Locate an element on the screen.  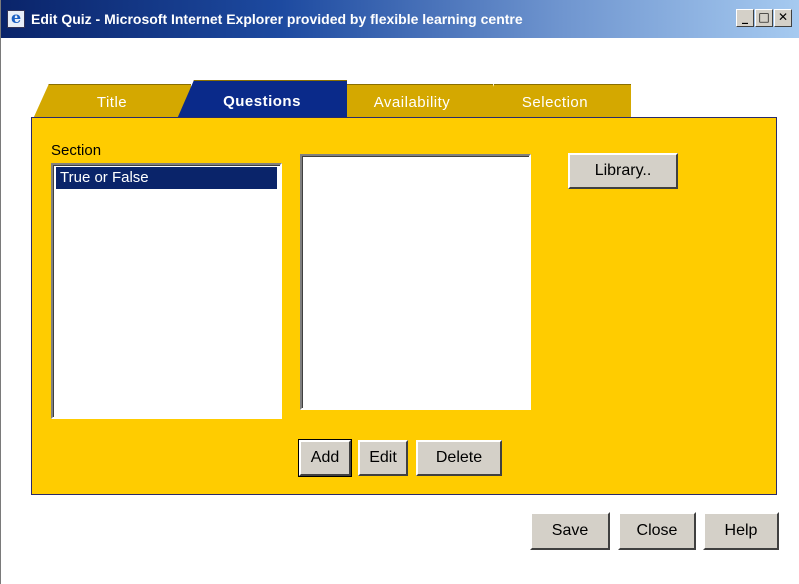
help-button: Help is located at coordinates (741, 531).